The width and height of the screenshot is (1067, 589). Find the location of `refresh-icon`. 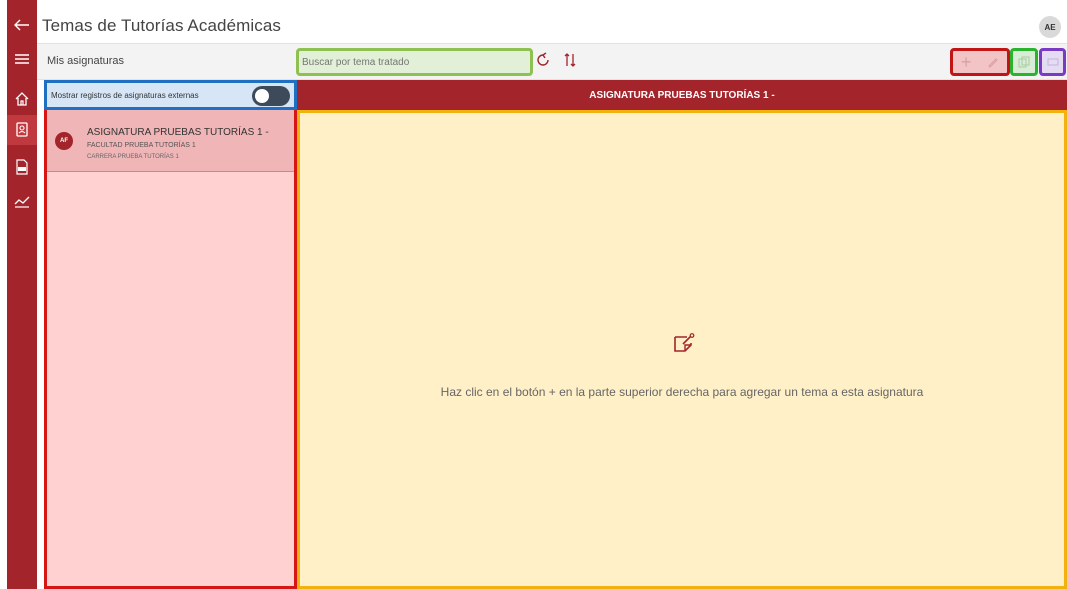

refresh-icon is located at coordinates (543, 62).